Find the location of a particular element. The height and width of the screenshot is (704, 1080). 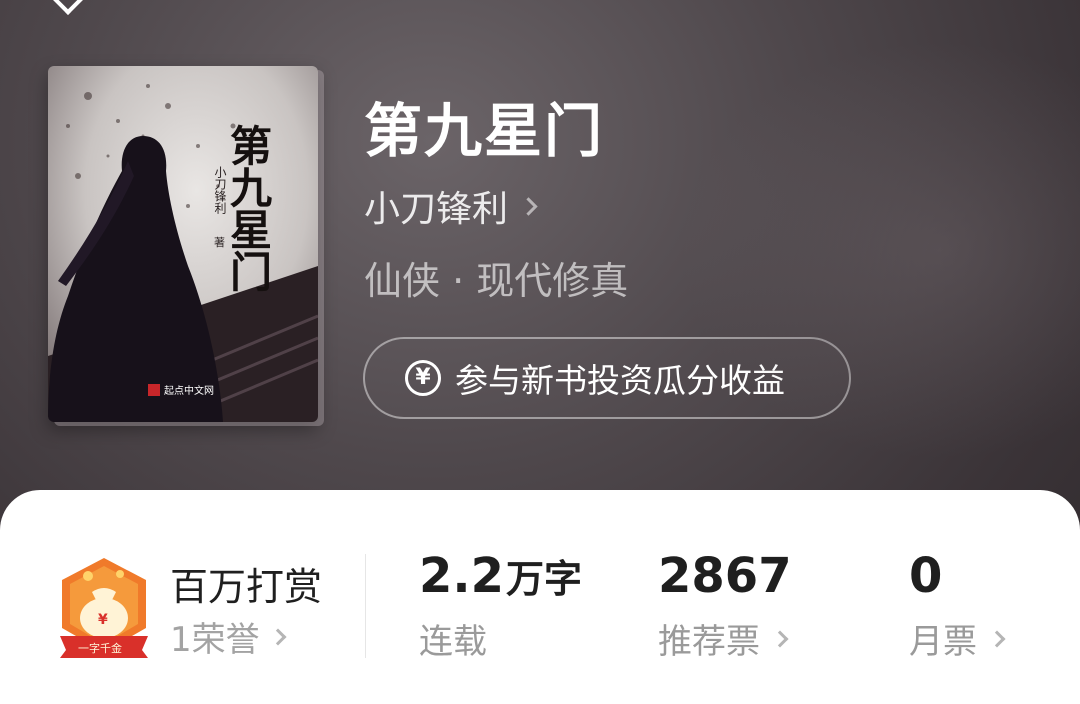

monthly-label: 月票 is located at coordinates (943, 642).